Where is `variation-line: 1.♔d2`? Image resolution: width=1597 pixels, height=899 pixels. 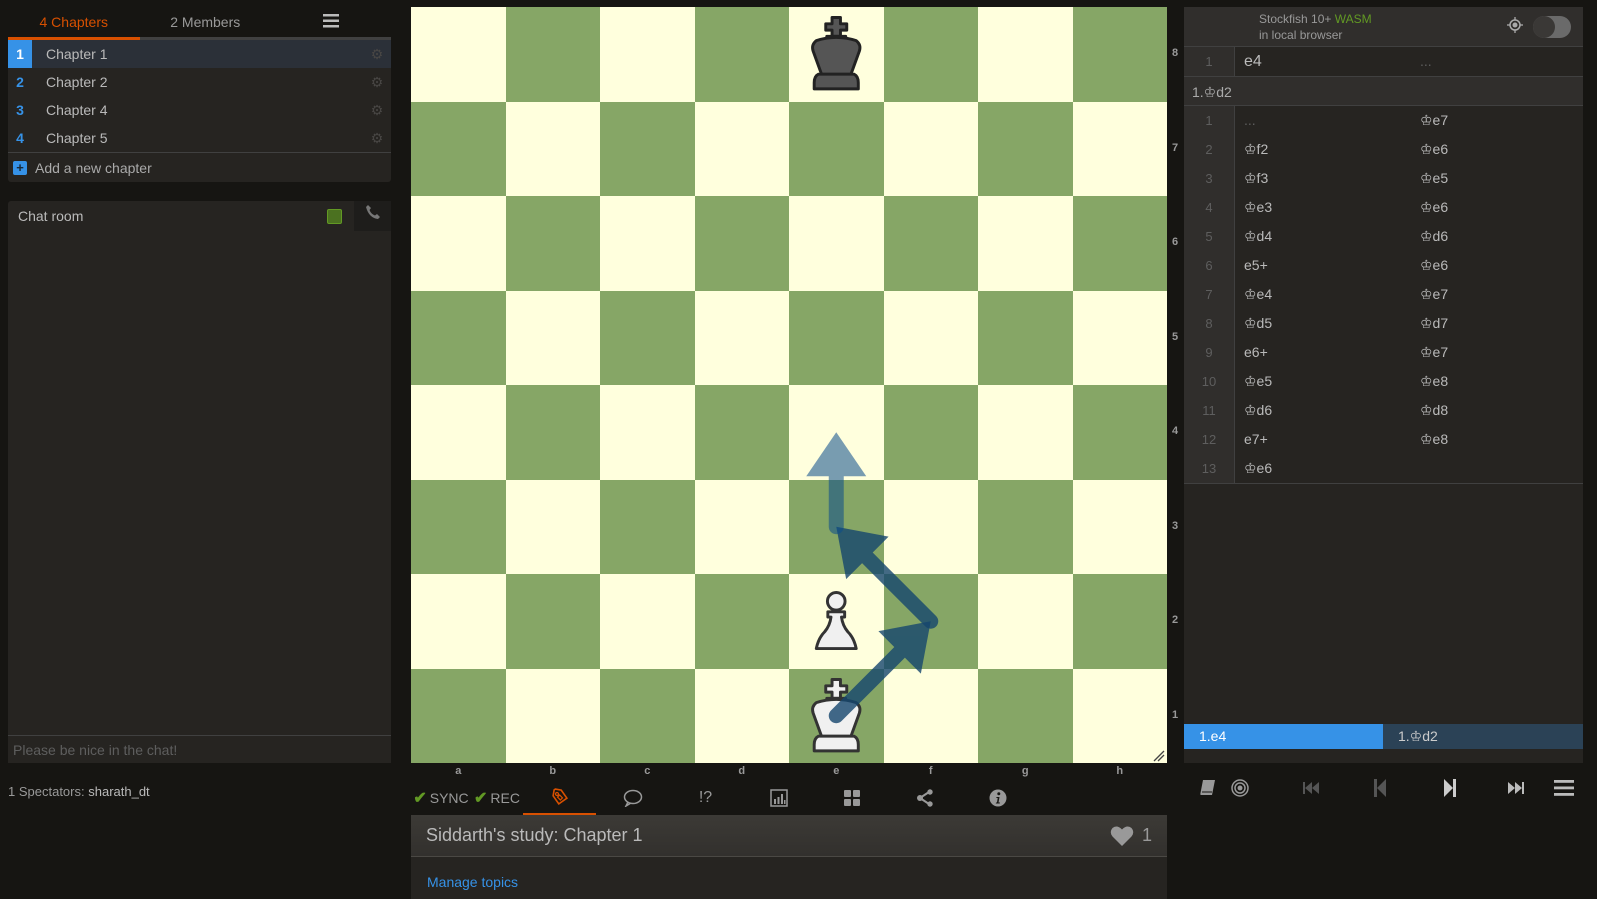 variation-line: 1.♔d2 is located at coordinates (1383, 91).